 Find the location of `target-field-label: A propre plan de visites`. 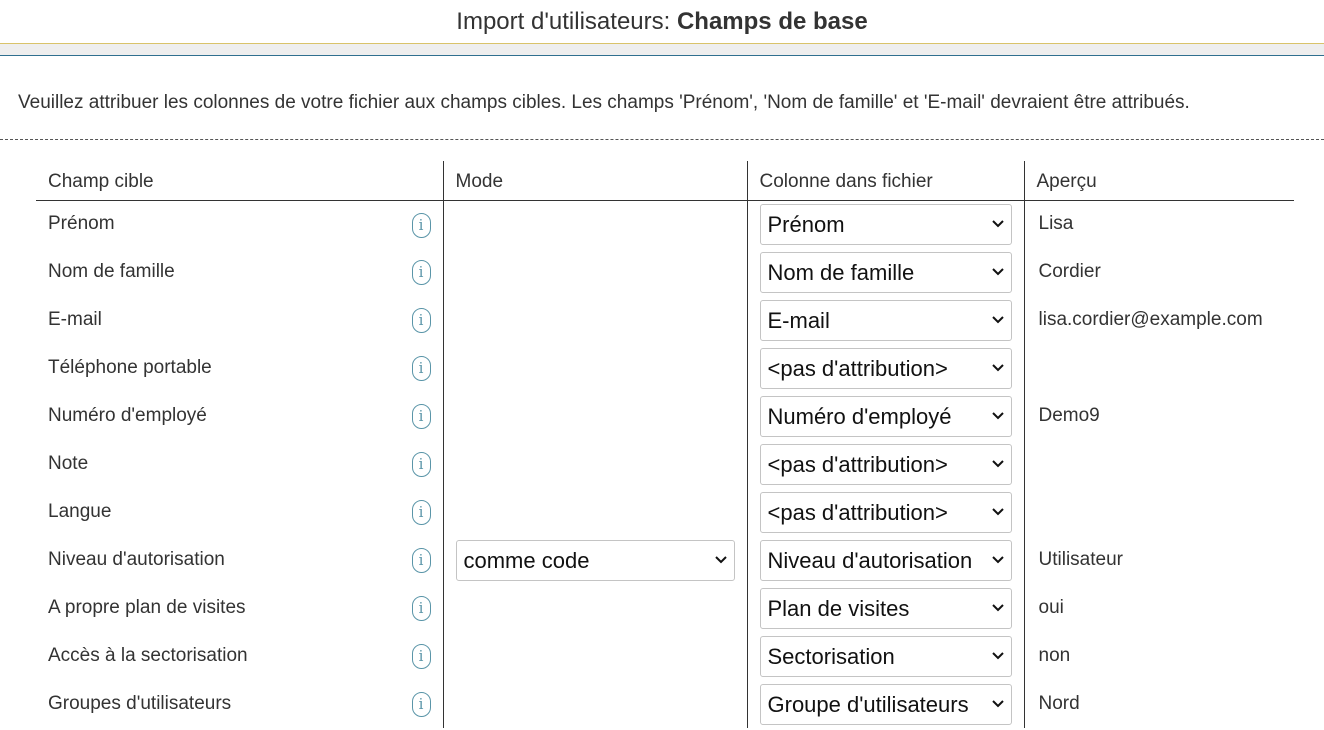

target-field-label: A propre plan de visites is located at coordinates (147, 607).